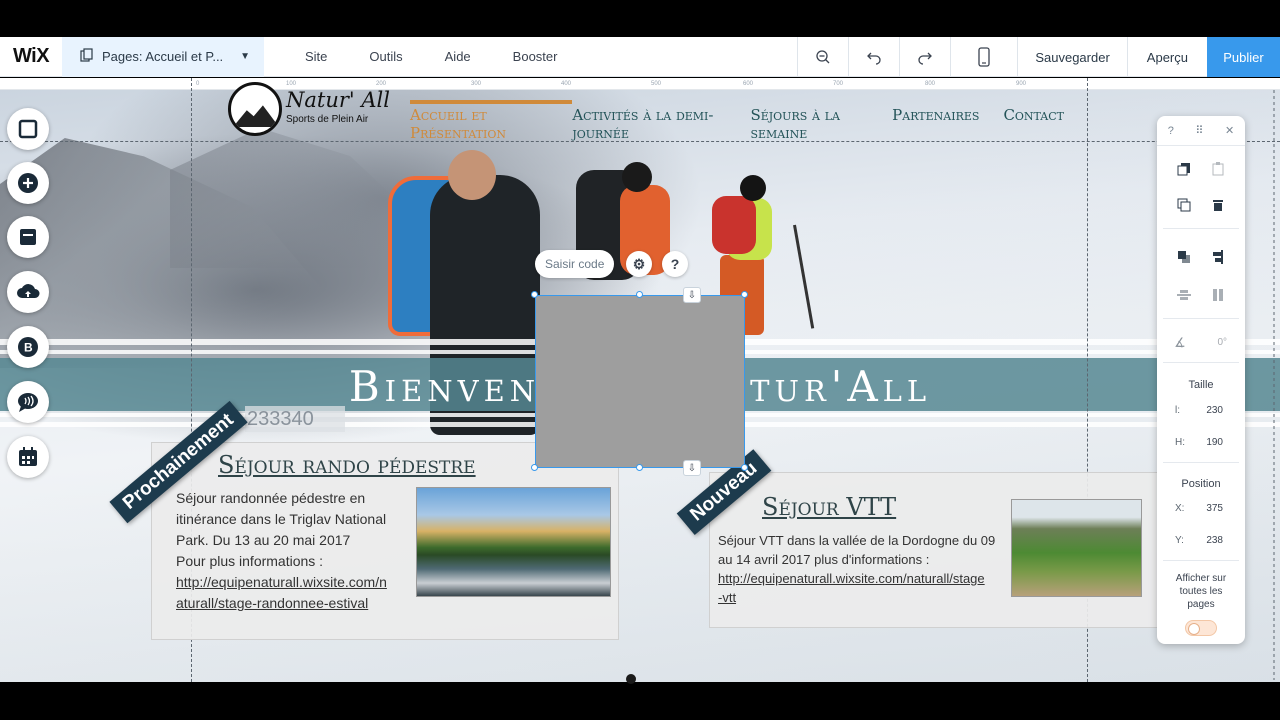 This screenshot has width=1280, height=720. What do you see at coordinates (385, 56) in the screenshot?
I see `menu-tools: Outils` at bounding box center [385, 56].